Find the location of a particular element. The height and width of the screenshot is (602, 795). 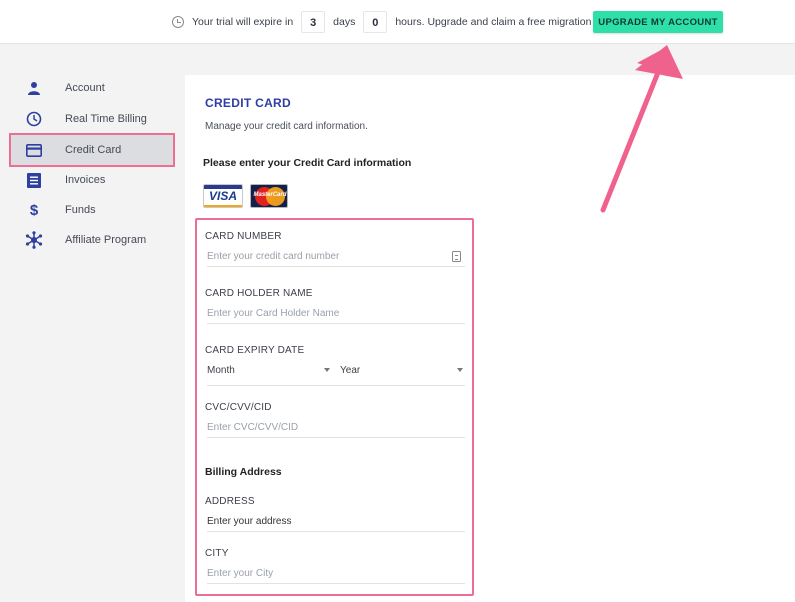

address-label: ADDRESS is located at coordinates (230, 501).